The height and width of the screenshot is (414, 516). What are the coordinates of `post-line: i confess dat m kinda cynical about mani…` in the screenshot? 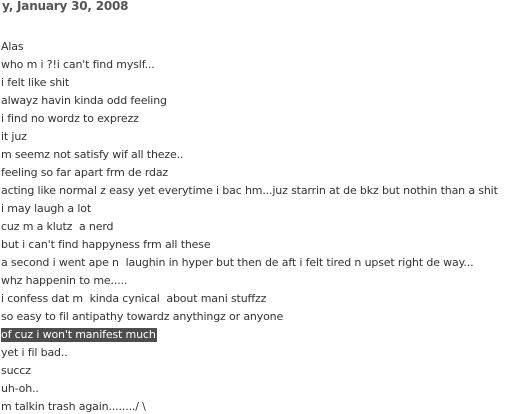 It's located at (134, 298).